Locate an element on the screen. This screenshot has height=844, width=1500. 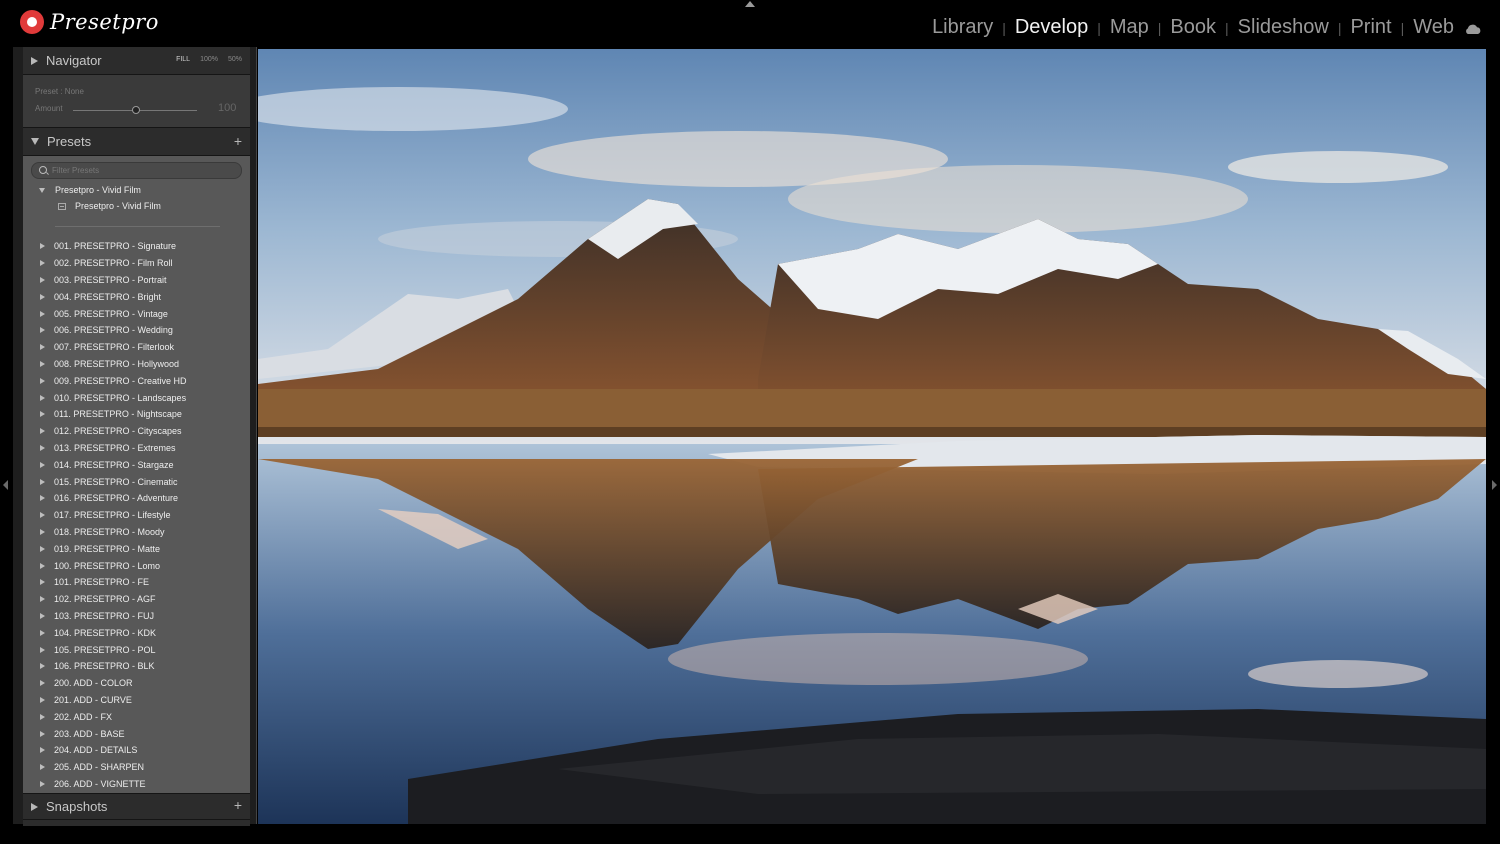
history-header-partial is located at coordinates (136, 822).